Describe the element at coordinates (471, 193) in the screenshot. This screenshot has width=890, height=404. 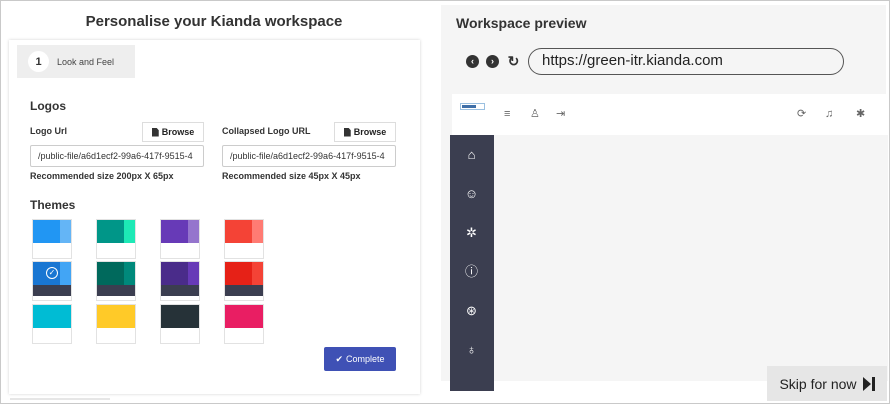
I see `users-icon: ☺` at that location.